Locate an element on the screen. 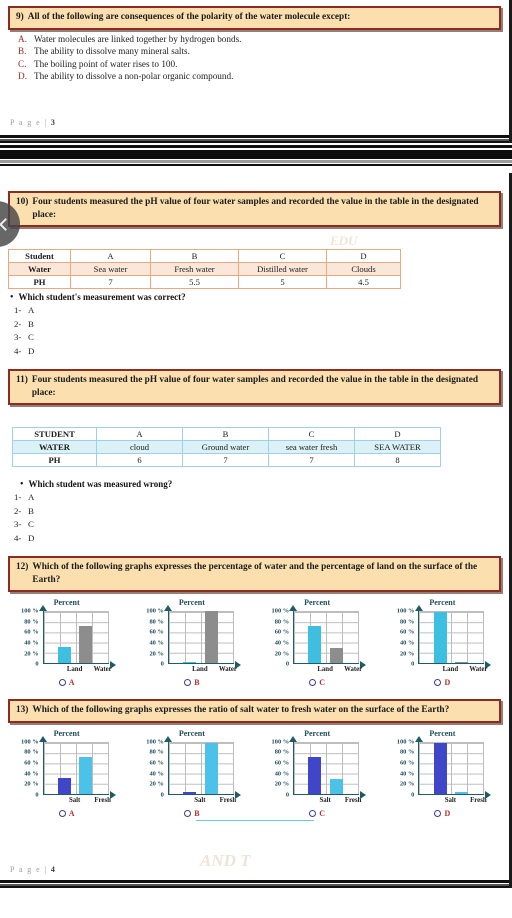 Image resolution: width=512 pixels, height=918 pixels. page-footer-prefix: P a g e is located at coordinates (26, 122).